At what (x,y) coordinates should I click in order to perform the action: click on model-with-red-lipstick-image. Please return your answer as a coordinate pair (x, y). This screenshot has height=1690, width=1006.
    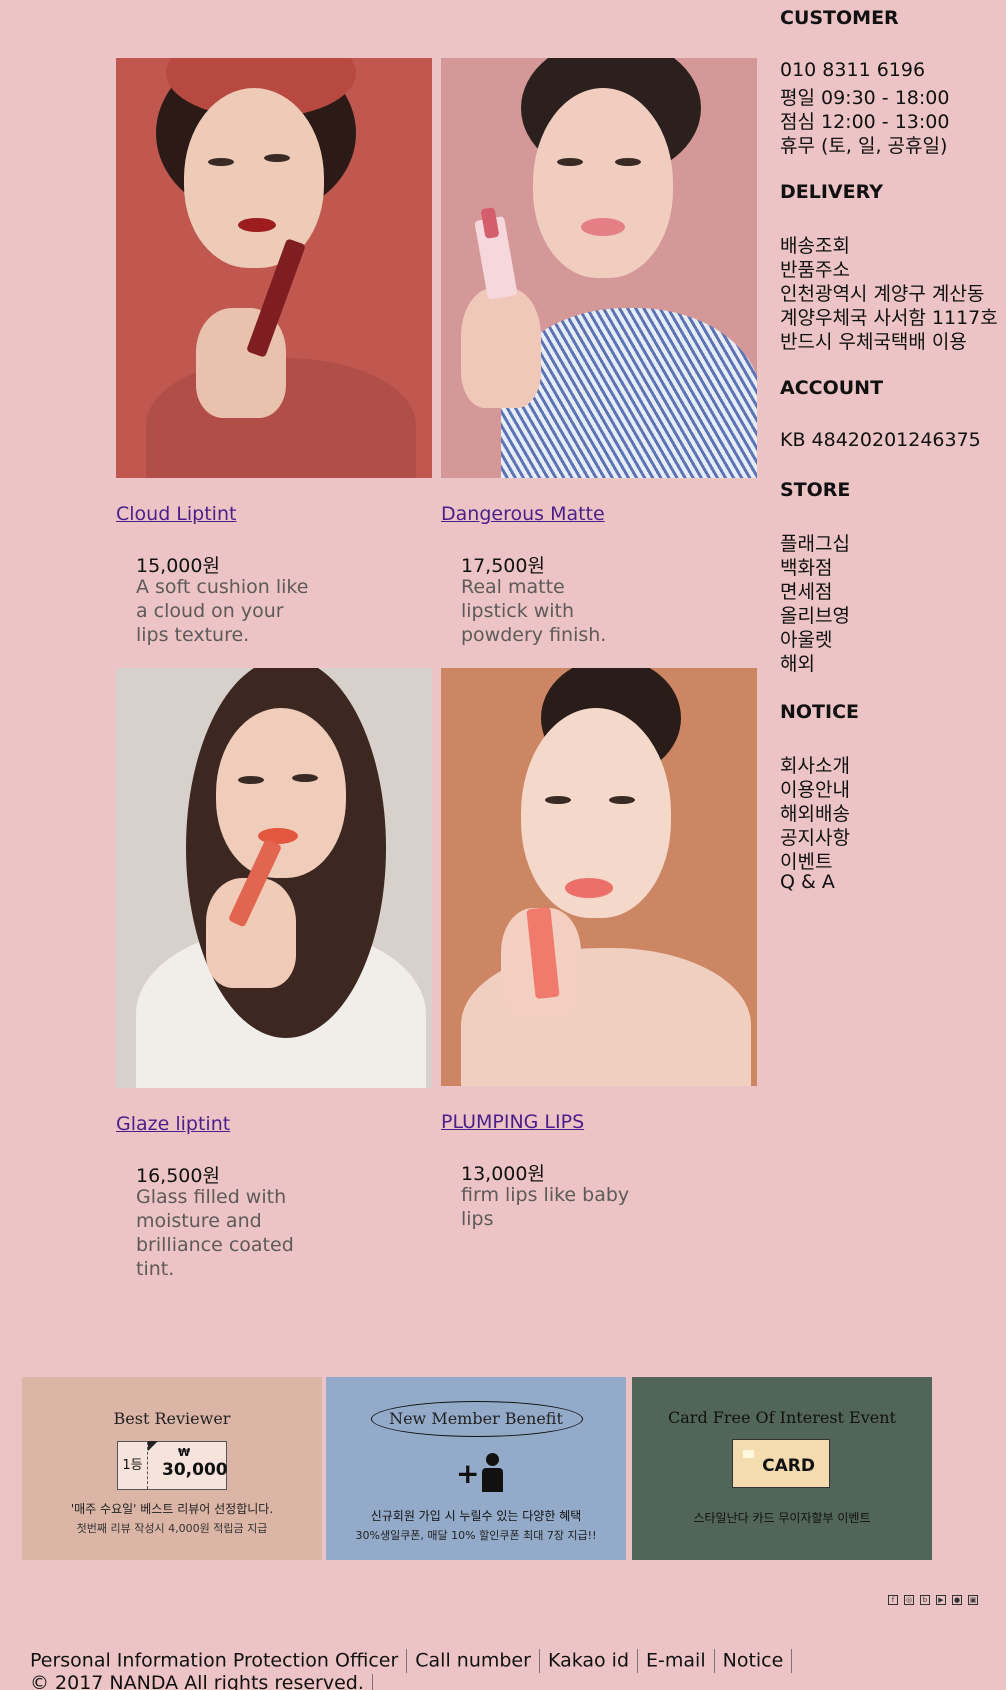
    Looking at the image, I should click on (274, 268).